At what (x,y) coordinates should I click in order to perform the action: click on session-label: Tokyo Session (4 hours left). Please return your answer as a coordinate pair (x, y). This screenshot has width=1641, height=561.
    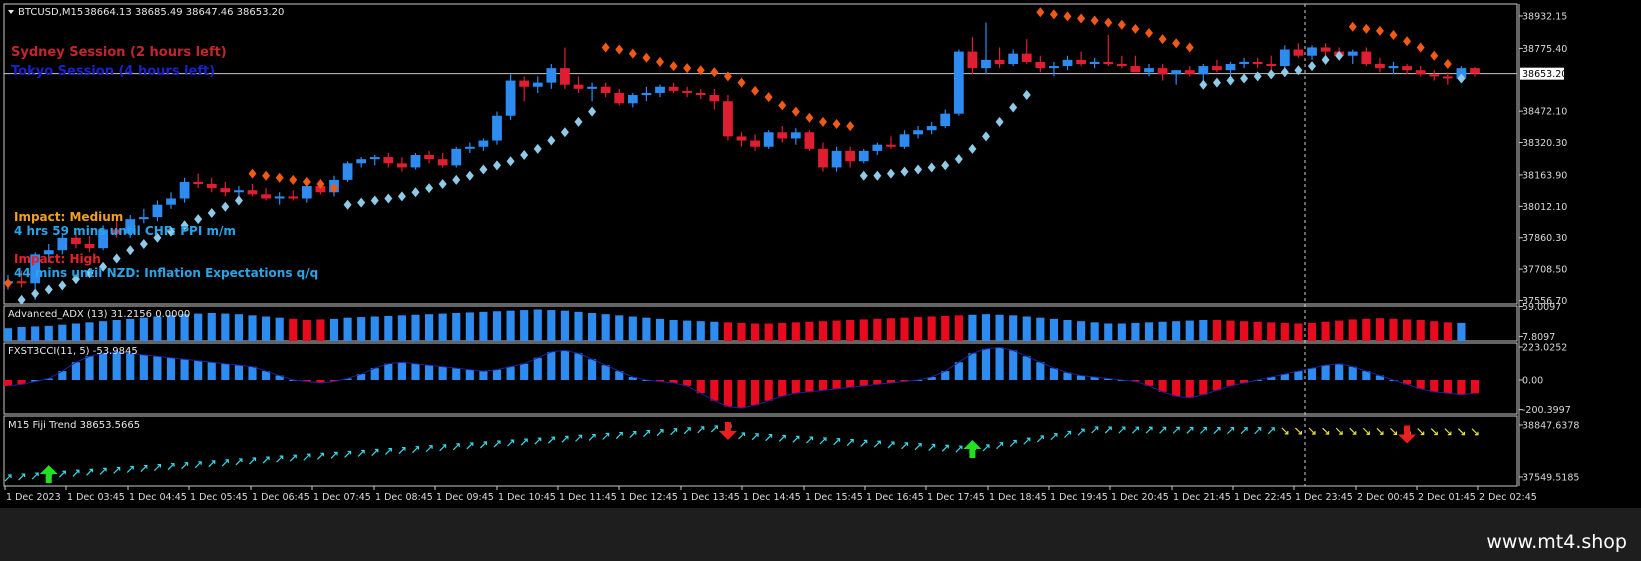
    Looking at the image, I should click on (113, 71).